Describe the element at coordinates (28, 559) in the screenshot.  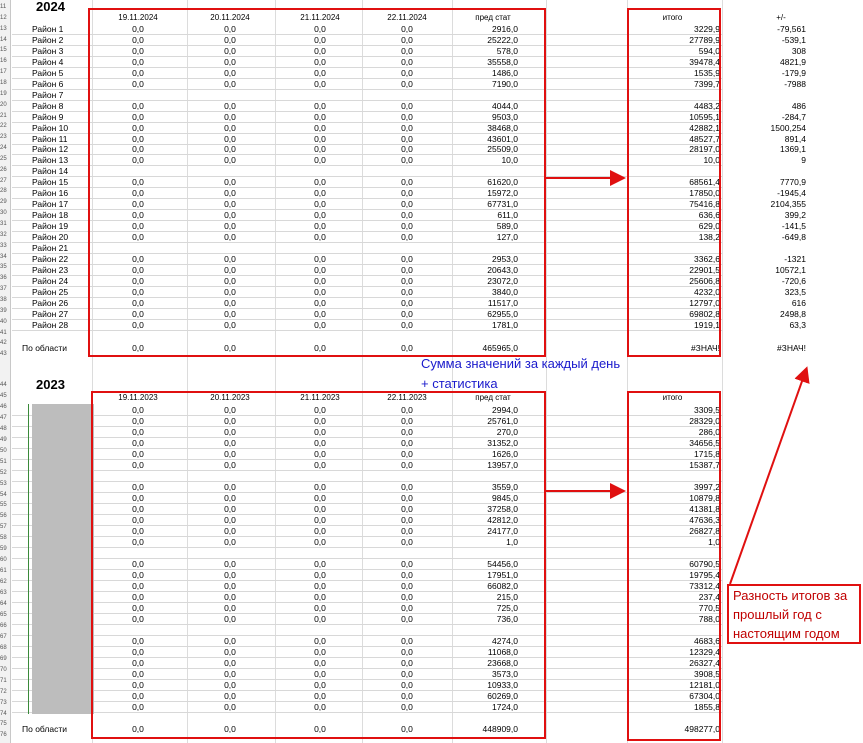
I see `selection-marker` at that location.